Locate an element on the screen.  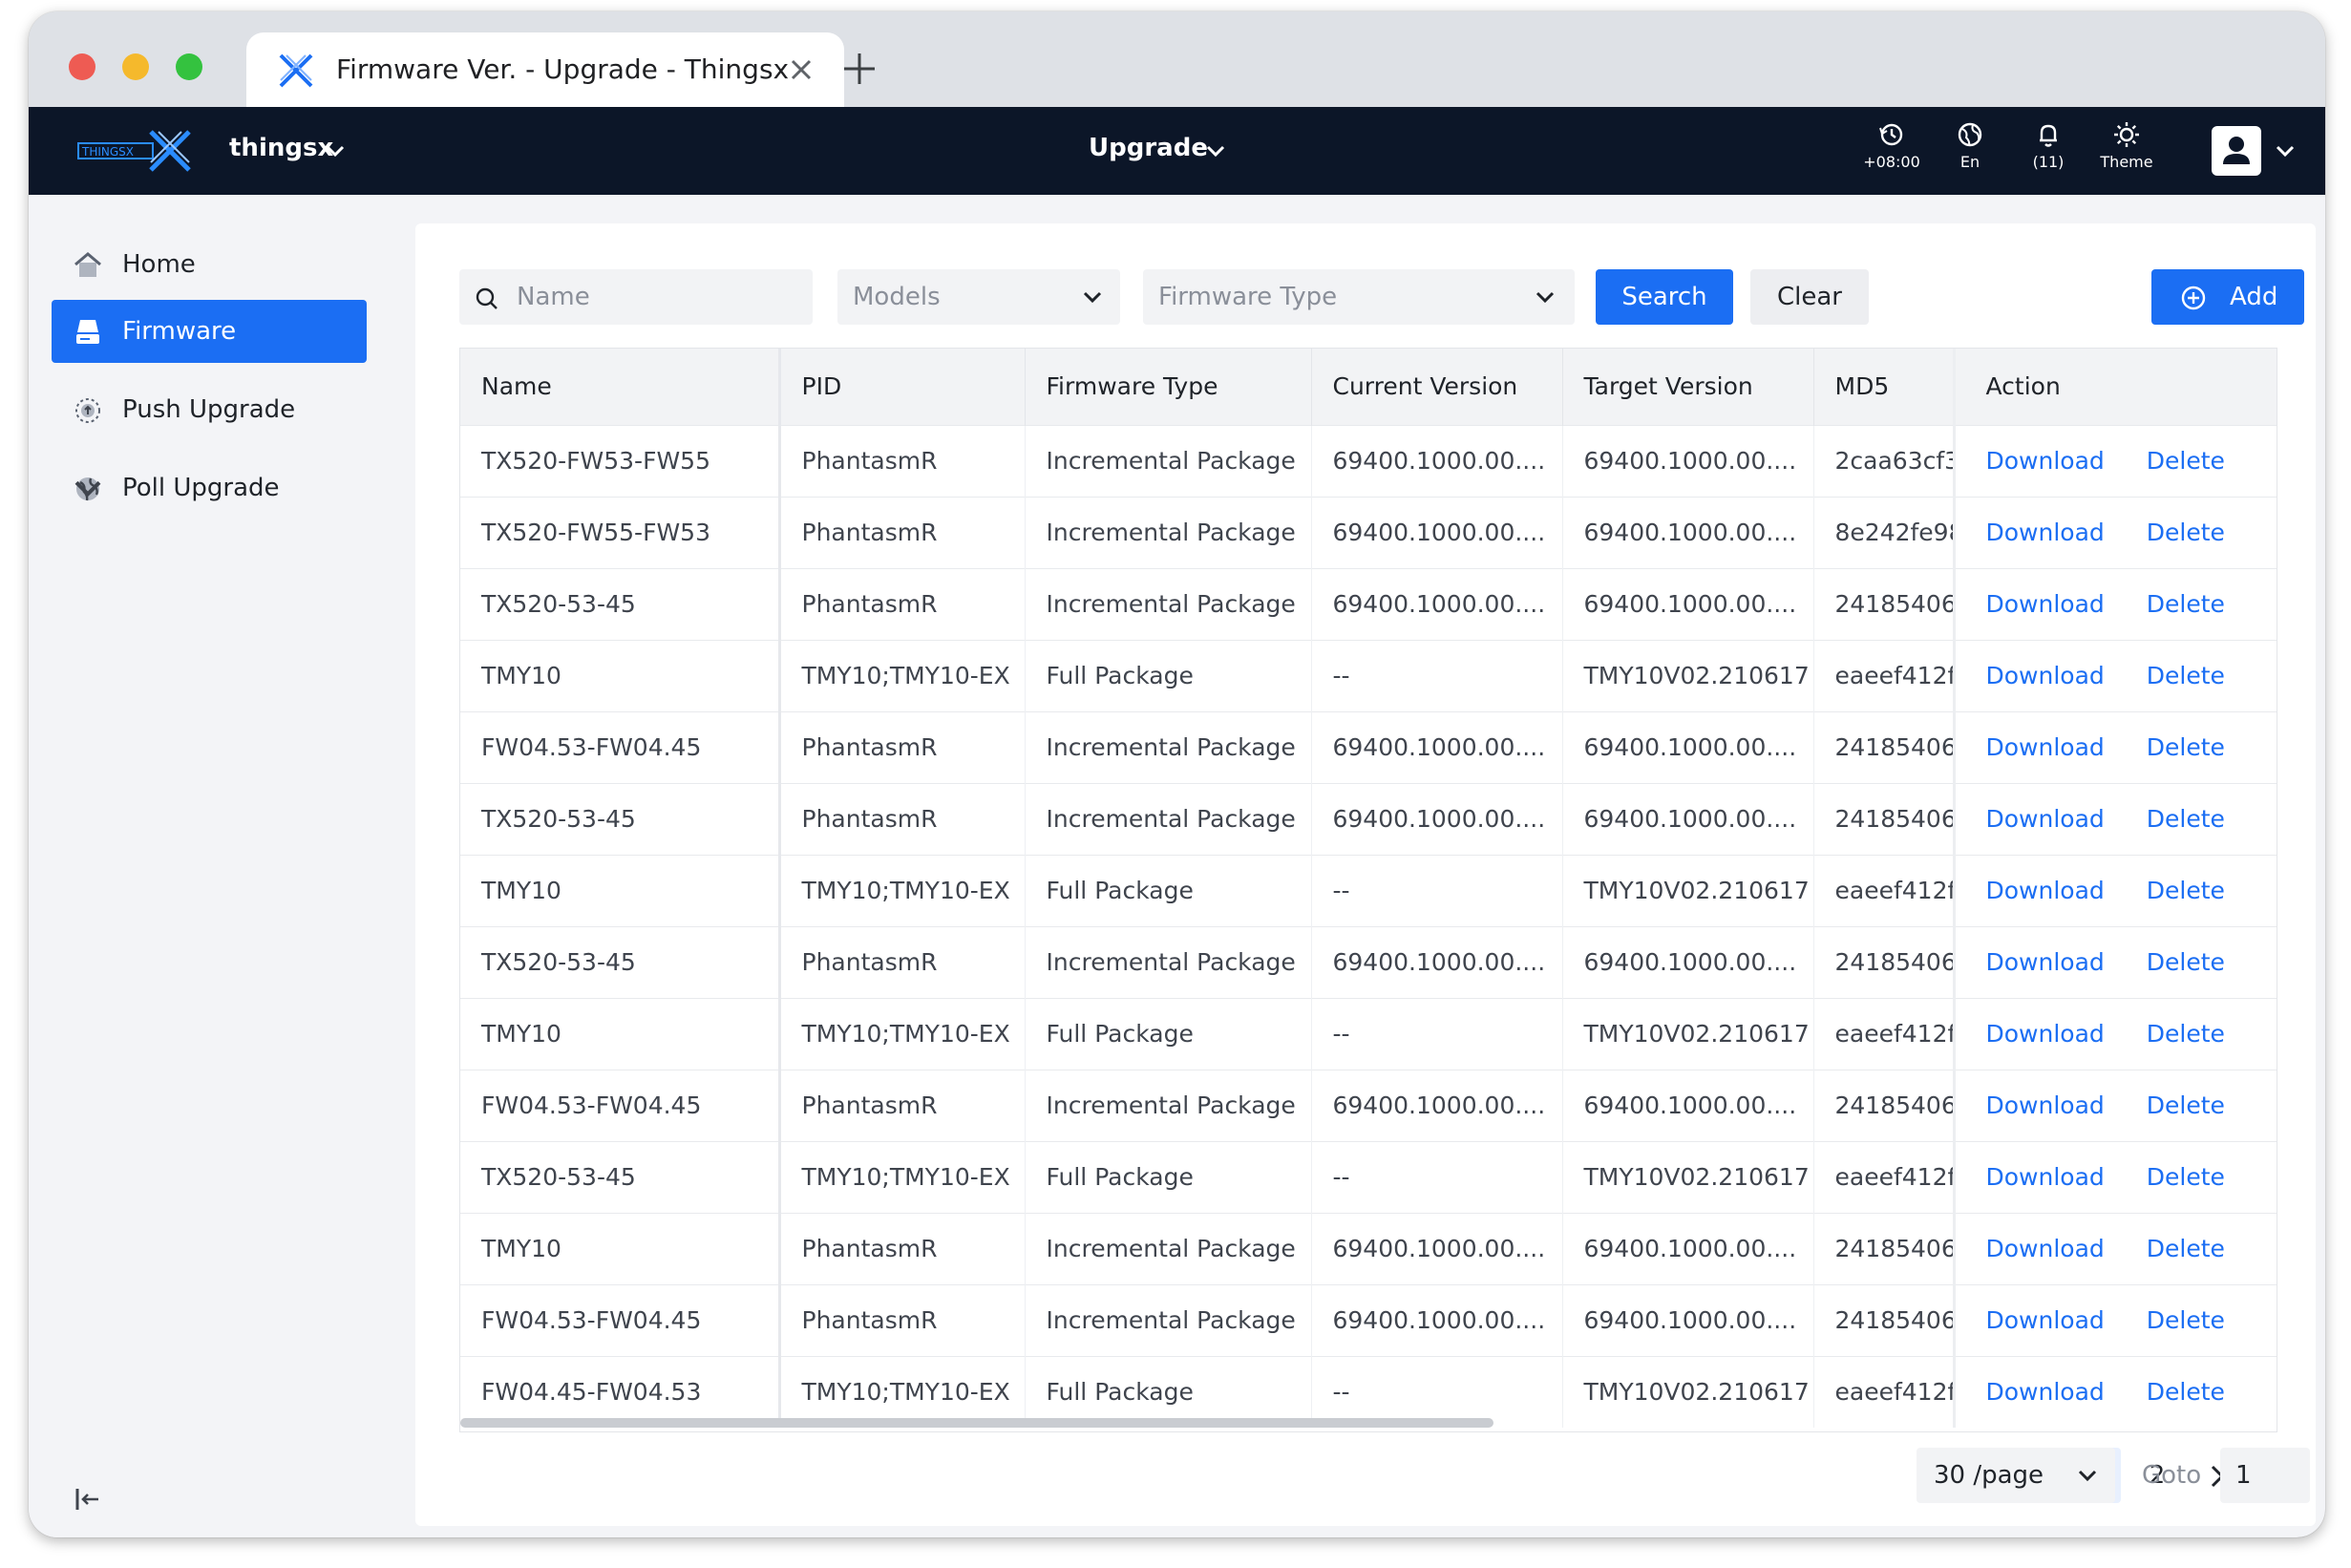
goto-page-input is located at coordinates (2265, 1475).